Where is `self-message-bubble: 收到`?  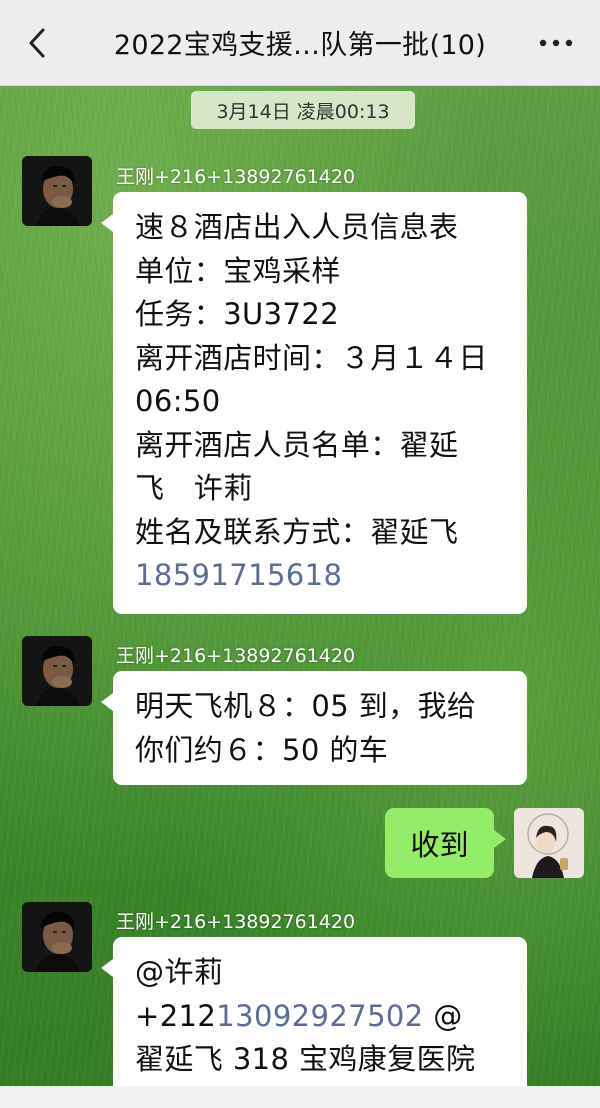
self-message-bubble: 收到 is located at coordinates (445, 843).